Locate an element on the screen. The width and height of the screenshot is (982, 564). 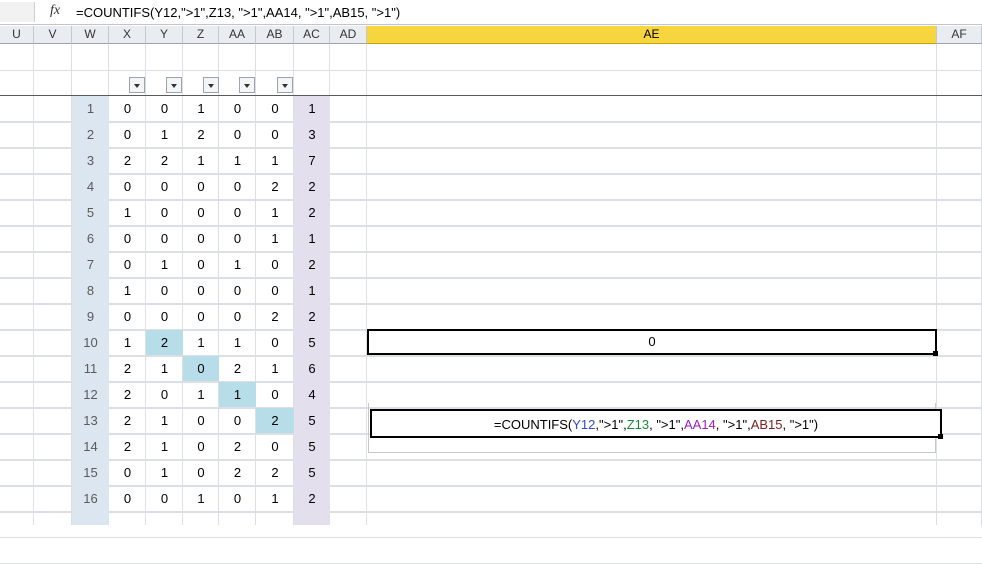
row-index-cell: 12 is located at coordinates (90, 395).